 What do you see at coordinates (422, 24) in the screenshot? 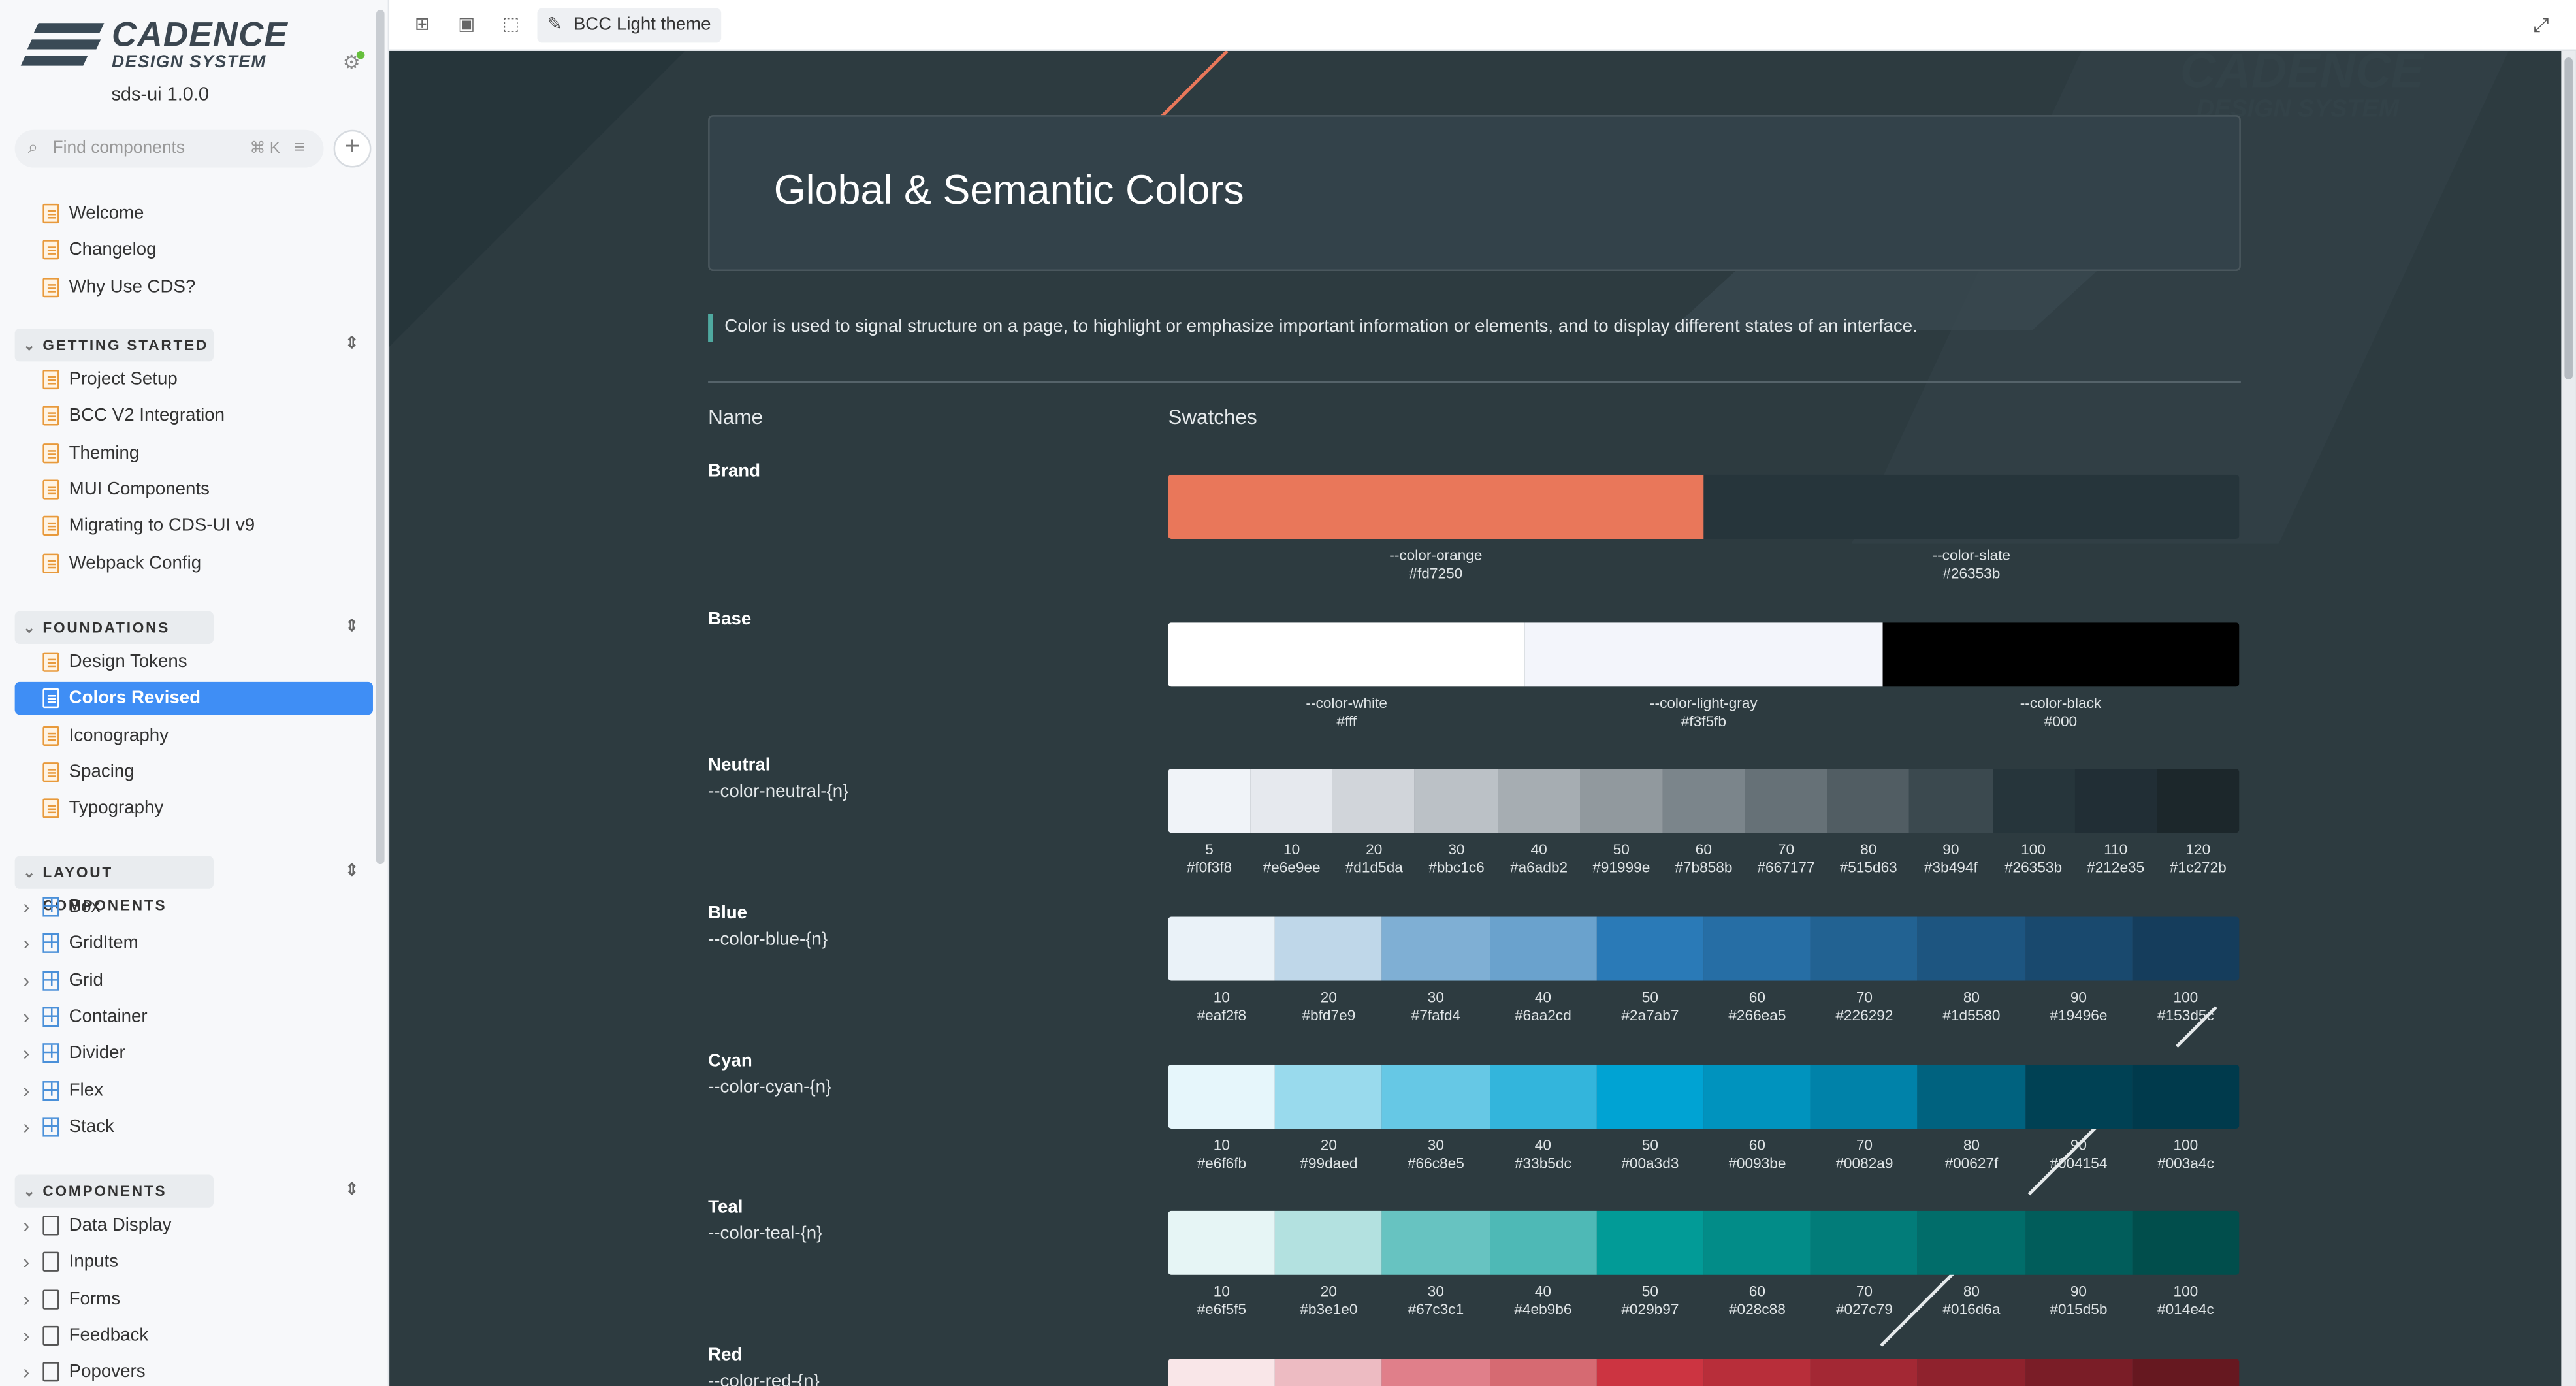
I see `grid-view-icon: ⊞` at bounding box center [422, 24].